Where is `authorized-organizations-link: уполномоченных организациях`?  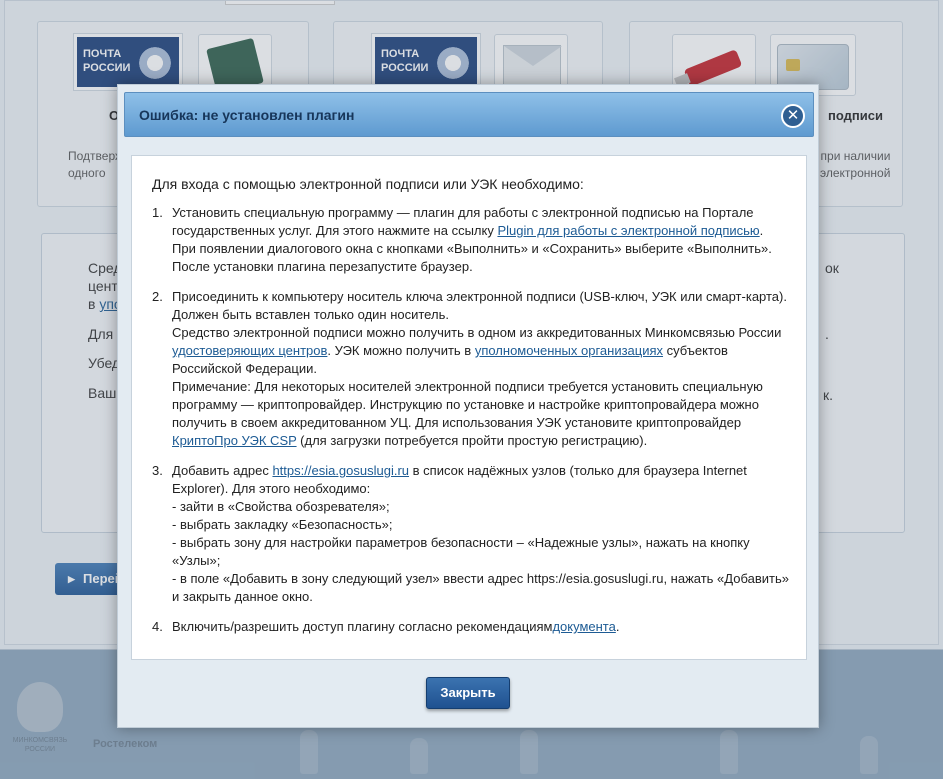
authorized-organizations-link: уполномоченных организациях is located at coordinates (569, 350).